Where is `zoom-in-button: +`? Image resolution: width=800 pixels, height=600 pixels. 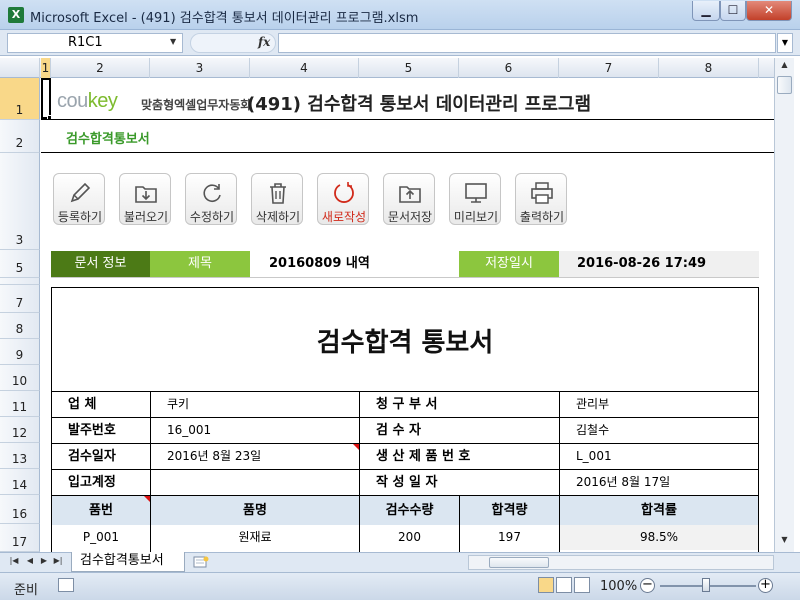
zoom-in-button: + is located at coordinates (765, 585).